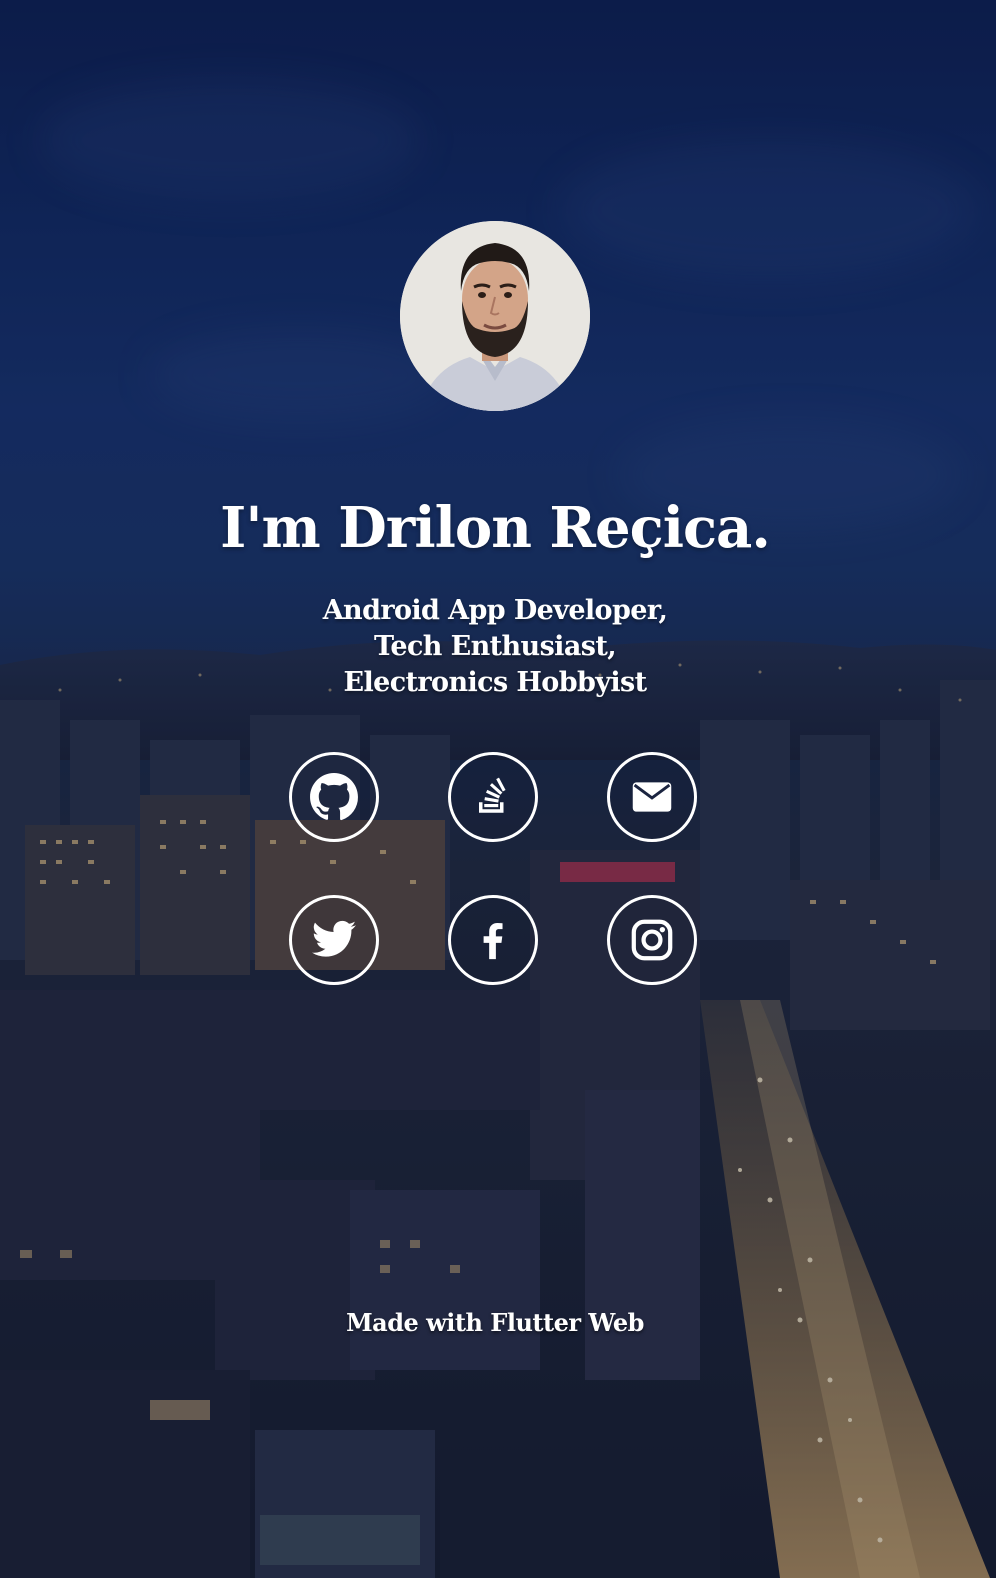 Image resolution: width=996 pixels, height=1578 pixels. I want to click on facebook-icon, so click(493, 941).